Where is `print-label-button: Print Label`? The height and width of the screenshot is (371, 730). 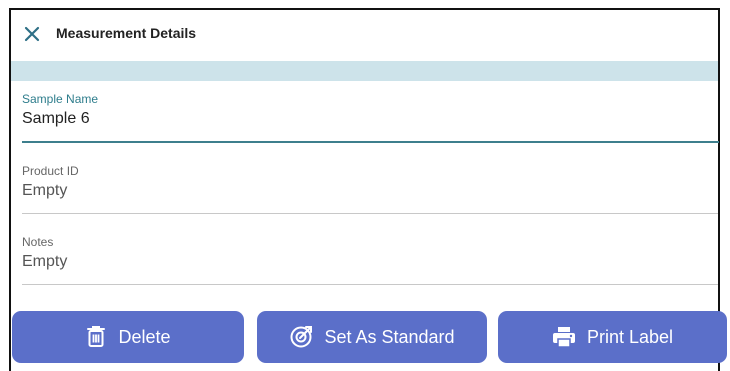 print-label-button: Print Label is located at coordinates (612, 337).